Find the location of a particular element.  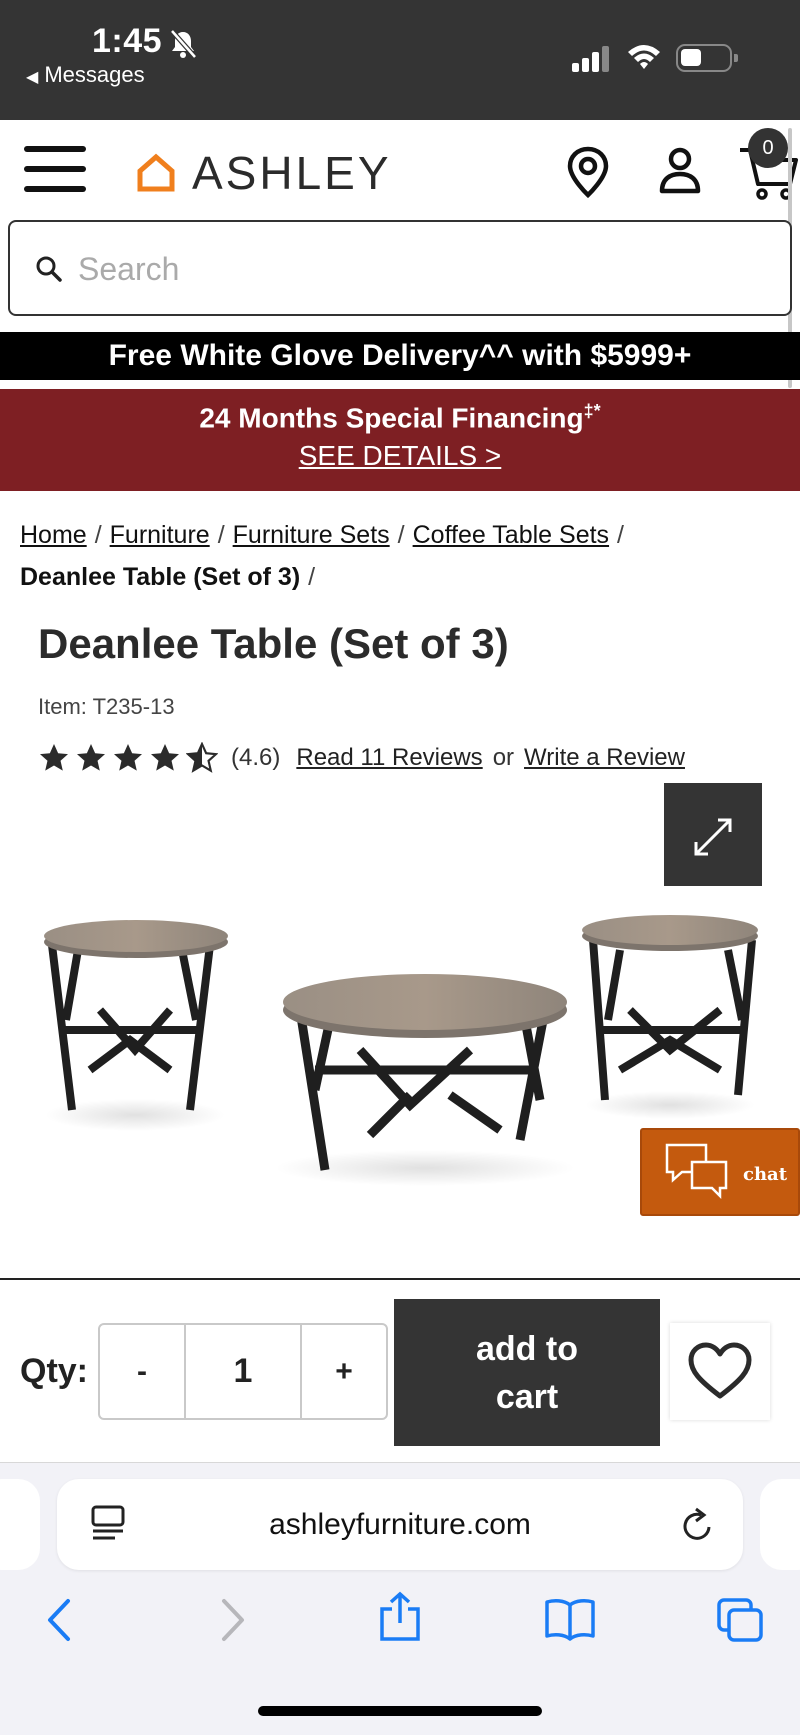

cellular-signal-icon is located at coordinates (590, 59).